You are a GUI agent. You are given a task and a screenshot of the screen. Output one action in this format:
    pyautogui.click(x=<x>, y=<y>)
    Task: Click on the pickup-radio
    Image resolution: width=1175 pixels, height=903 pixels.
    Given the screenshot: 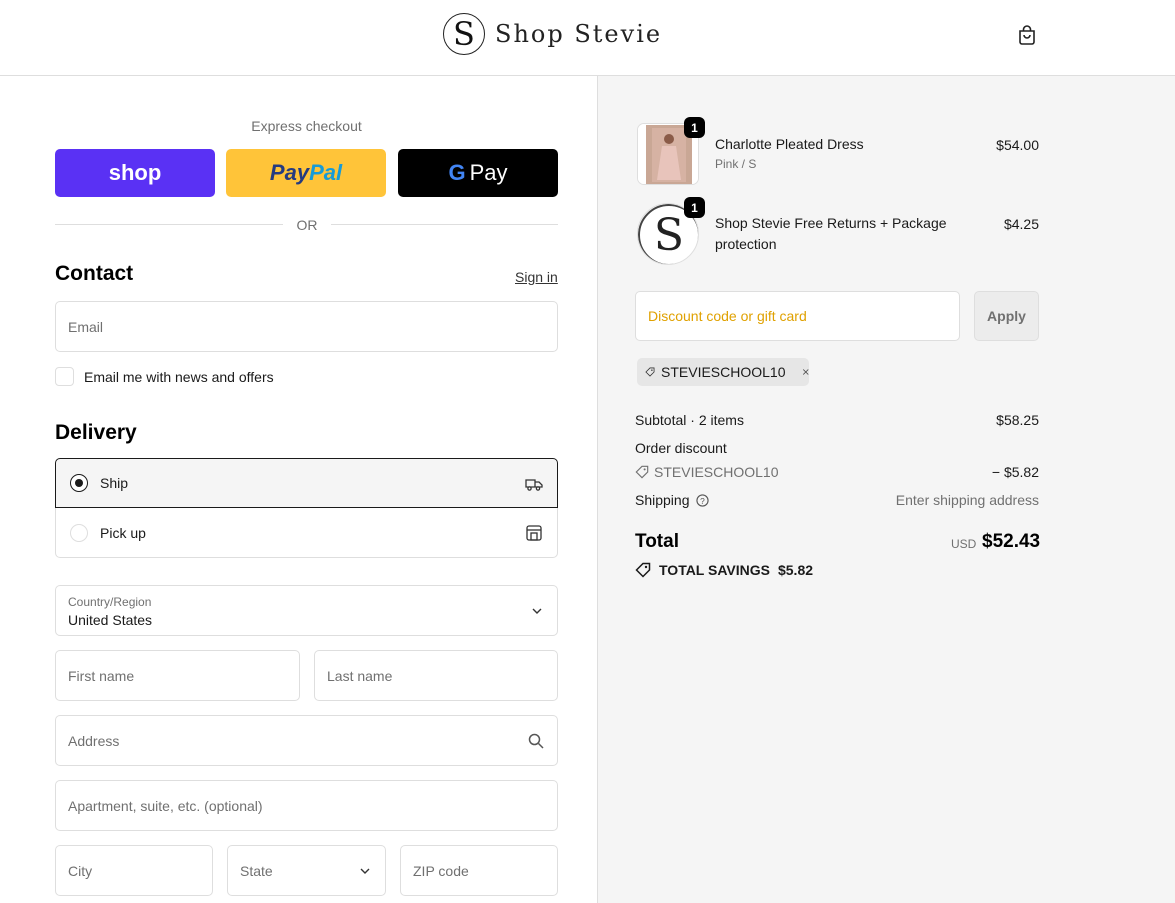 What is the action you would take?
    pyautogui.click(x=79, y=532)
    